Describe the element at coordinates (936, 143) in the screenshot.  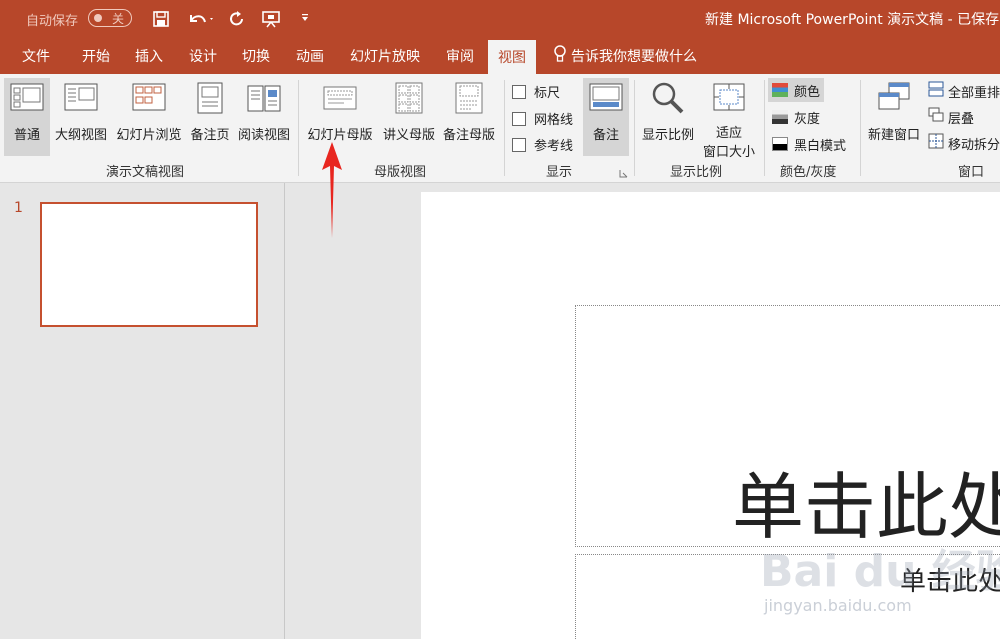
I see `move-split-icon` at that location.